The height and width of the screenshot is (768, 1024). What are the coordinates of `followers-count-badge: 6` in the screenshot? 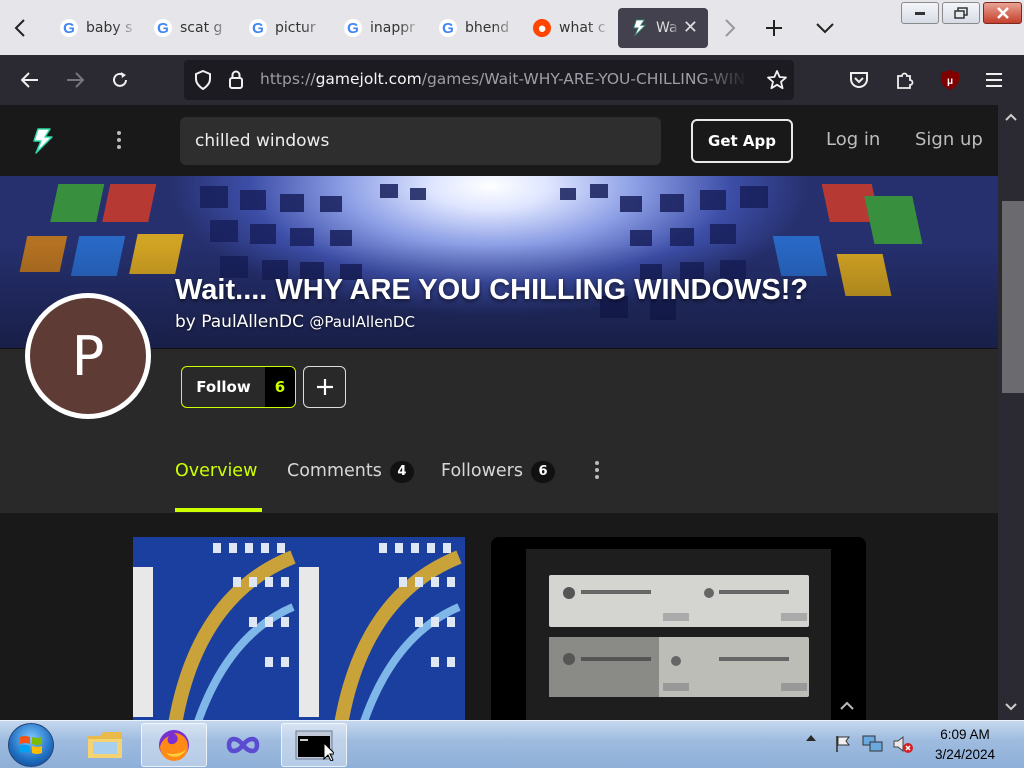 It's located at (542, 472).